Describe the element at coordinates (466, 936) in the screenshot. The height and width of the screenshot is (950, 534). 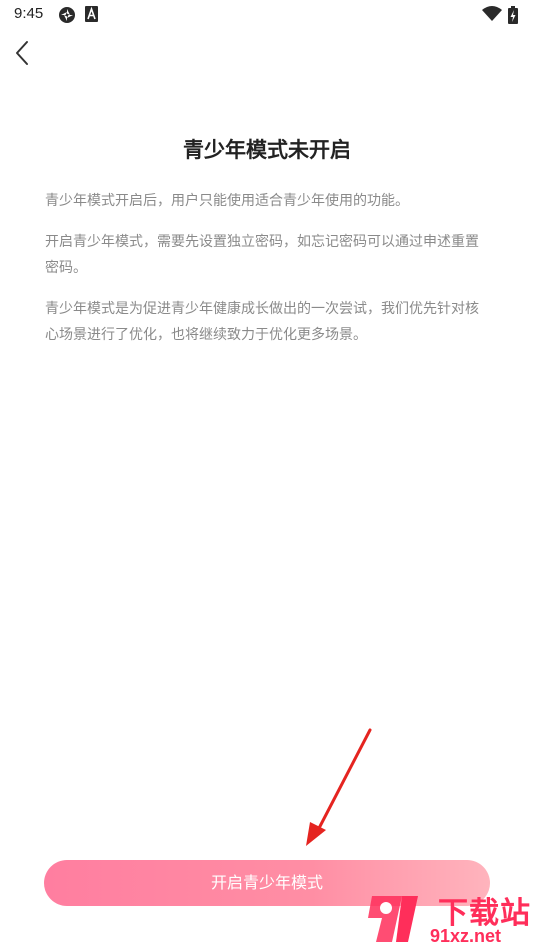
I see `watermark-url: 91xz.net` at that location.